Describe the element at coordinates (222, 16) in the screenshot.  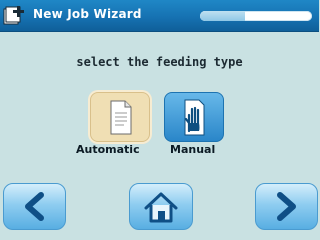
I see `wizard-progress-fill` at that location.